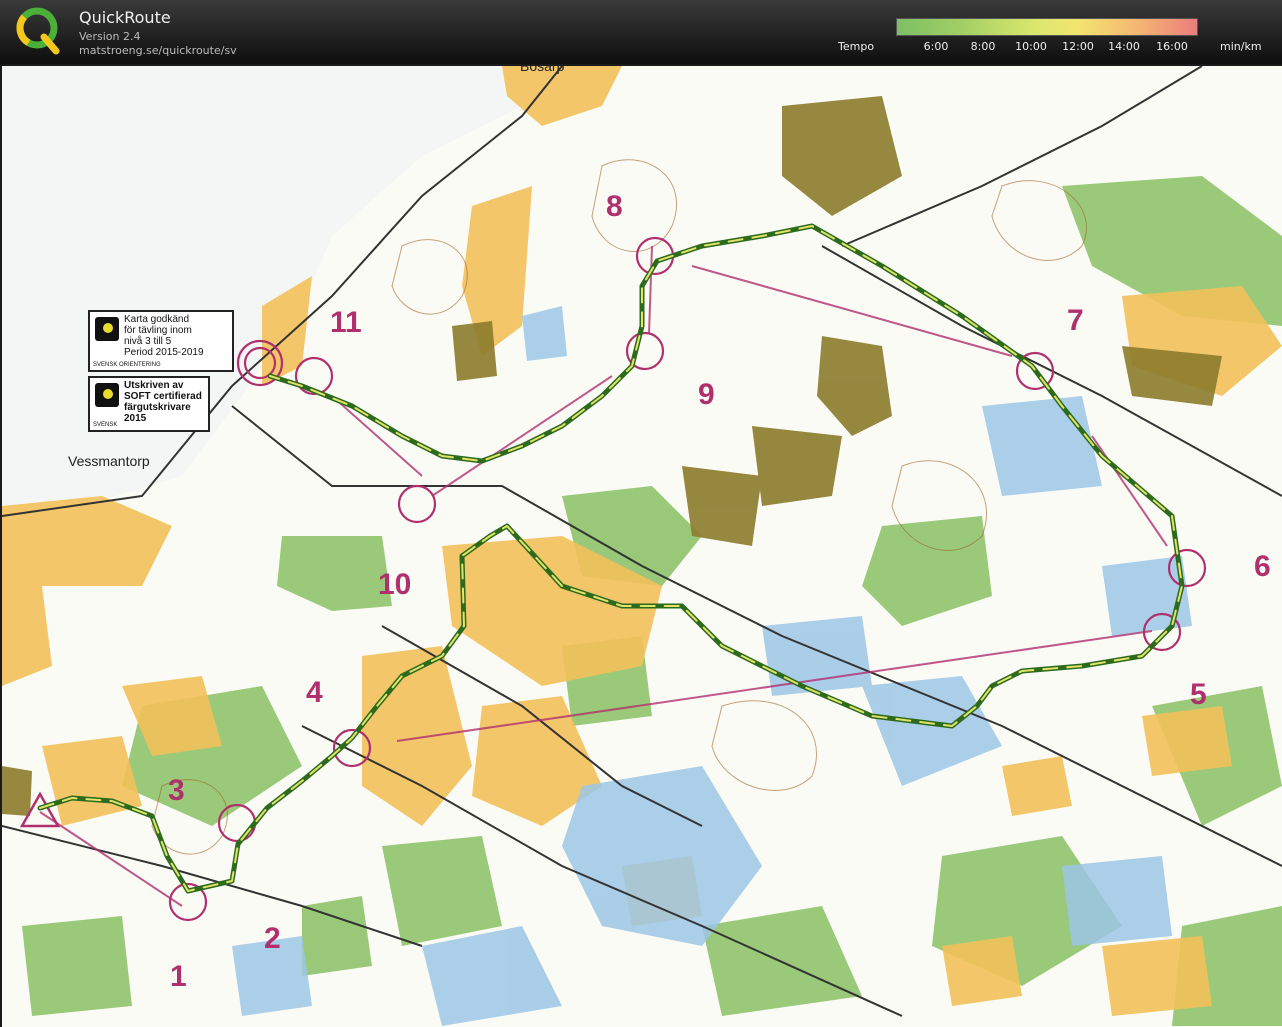  I want to click on app-title: QuickRoute, so click(125, 17).